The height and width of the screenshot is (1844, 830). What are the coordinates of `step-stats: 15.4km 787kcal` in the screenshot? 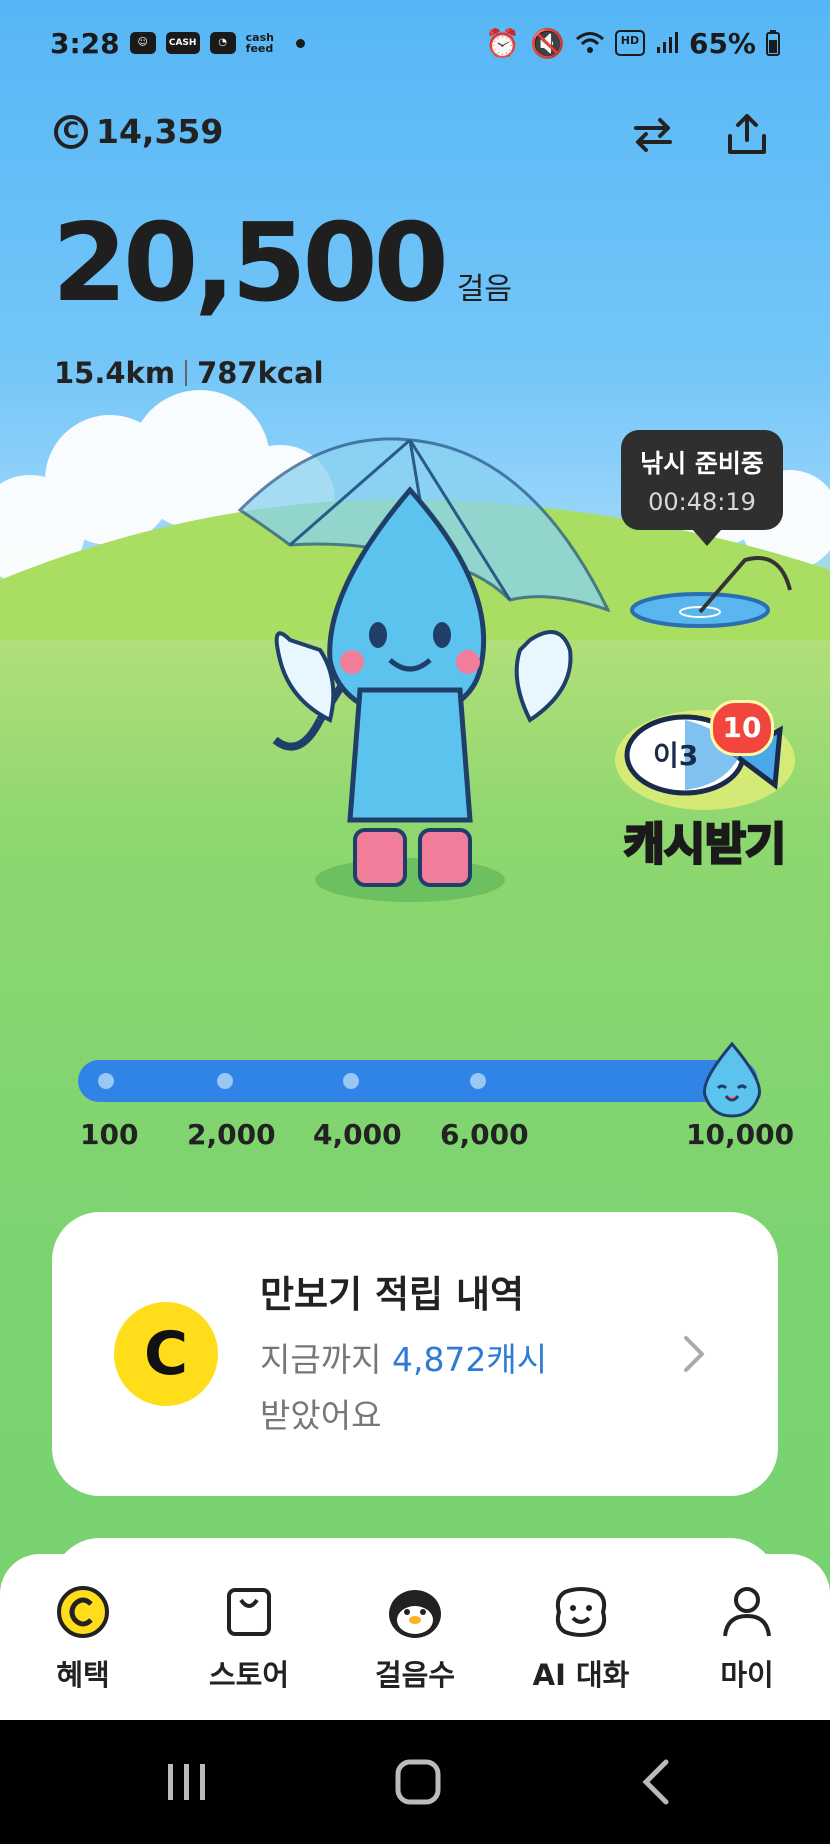 It's located at (189, 373).